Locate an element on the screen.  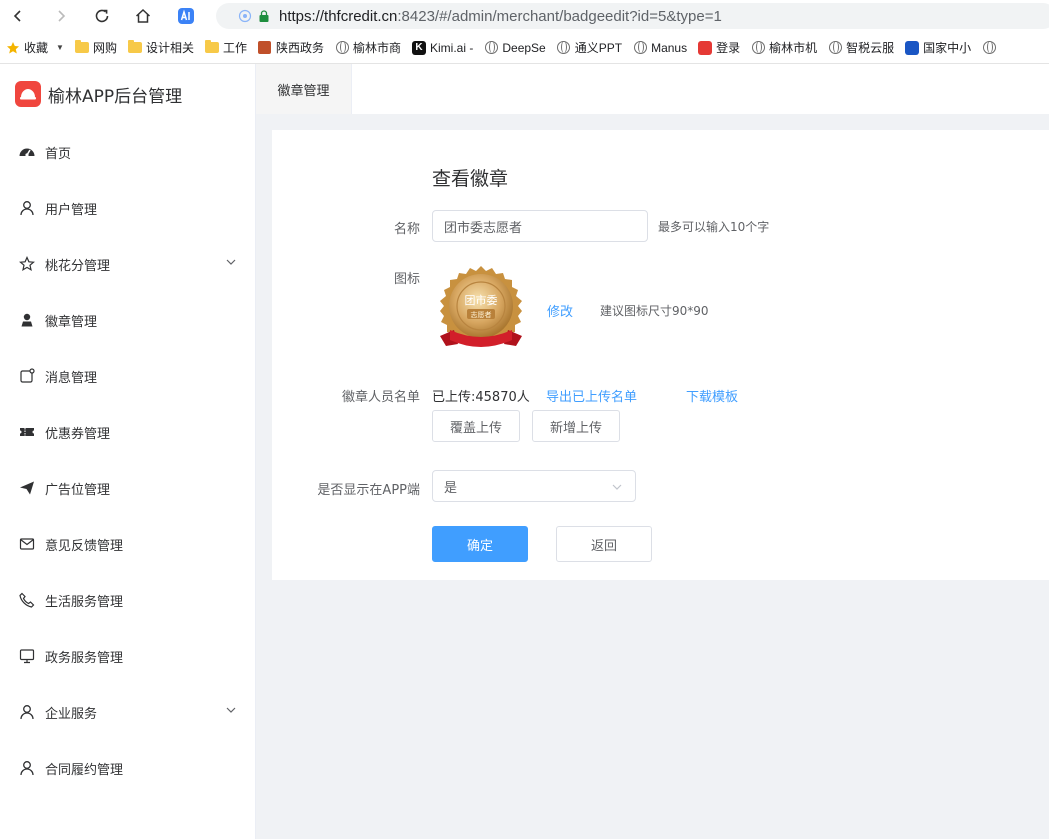
bookmark-label: 国家中小 is located at coordinates (947, 48).